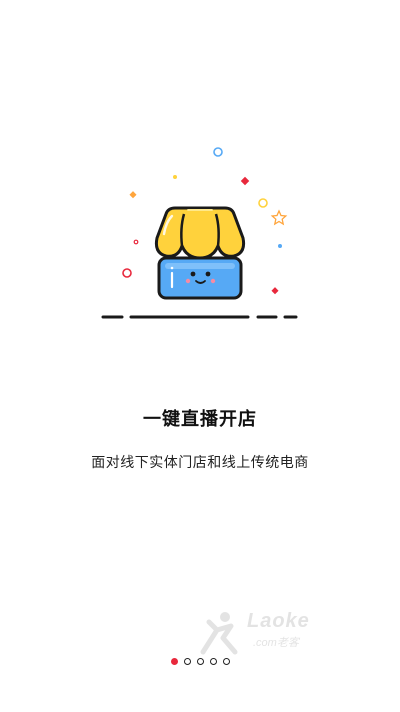 The image size is (400, 712). What do you see at coordinates (219, 633) in the screenshot?
I see `watermark-logo-icon` at bounding box center [219, 633].